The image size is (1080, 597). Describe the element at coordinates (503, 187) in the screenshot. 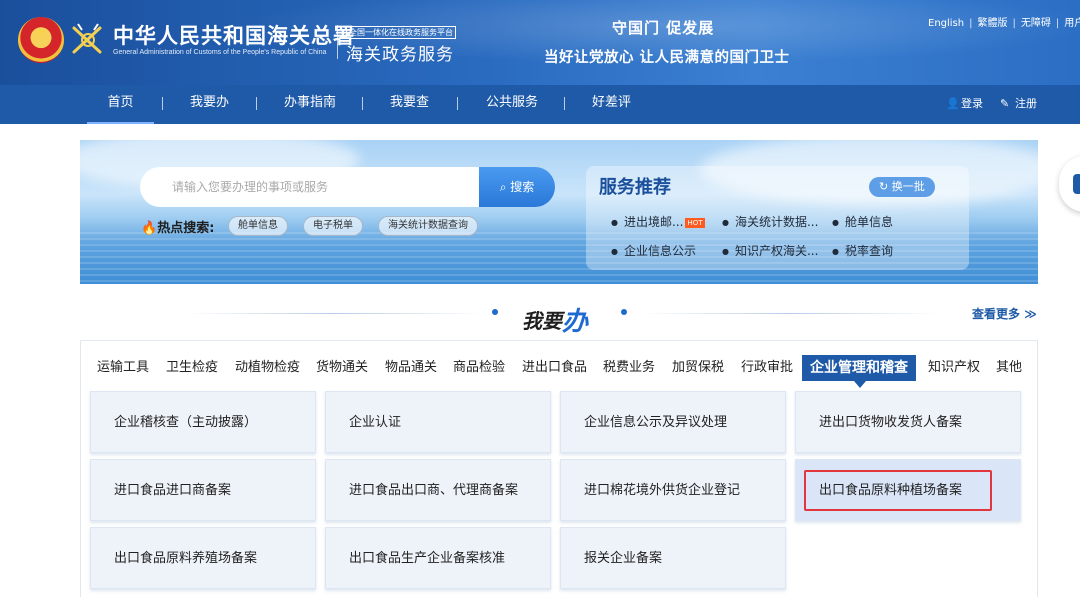

I see `search-icon: ⌕` at that location.